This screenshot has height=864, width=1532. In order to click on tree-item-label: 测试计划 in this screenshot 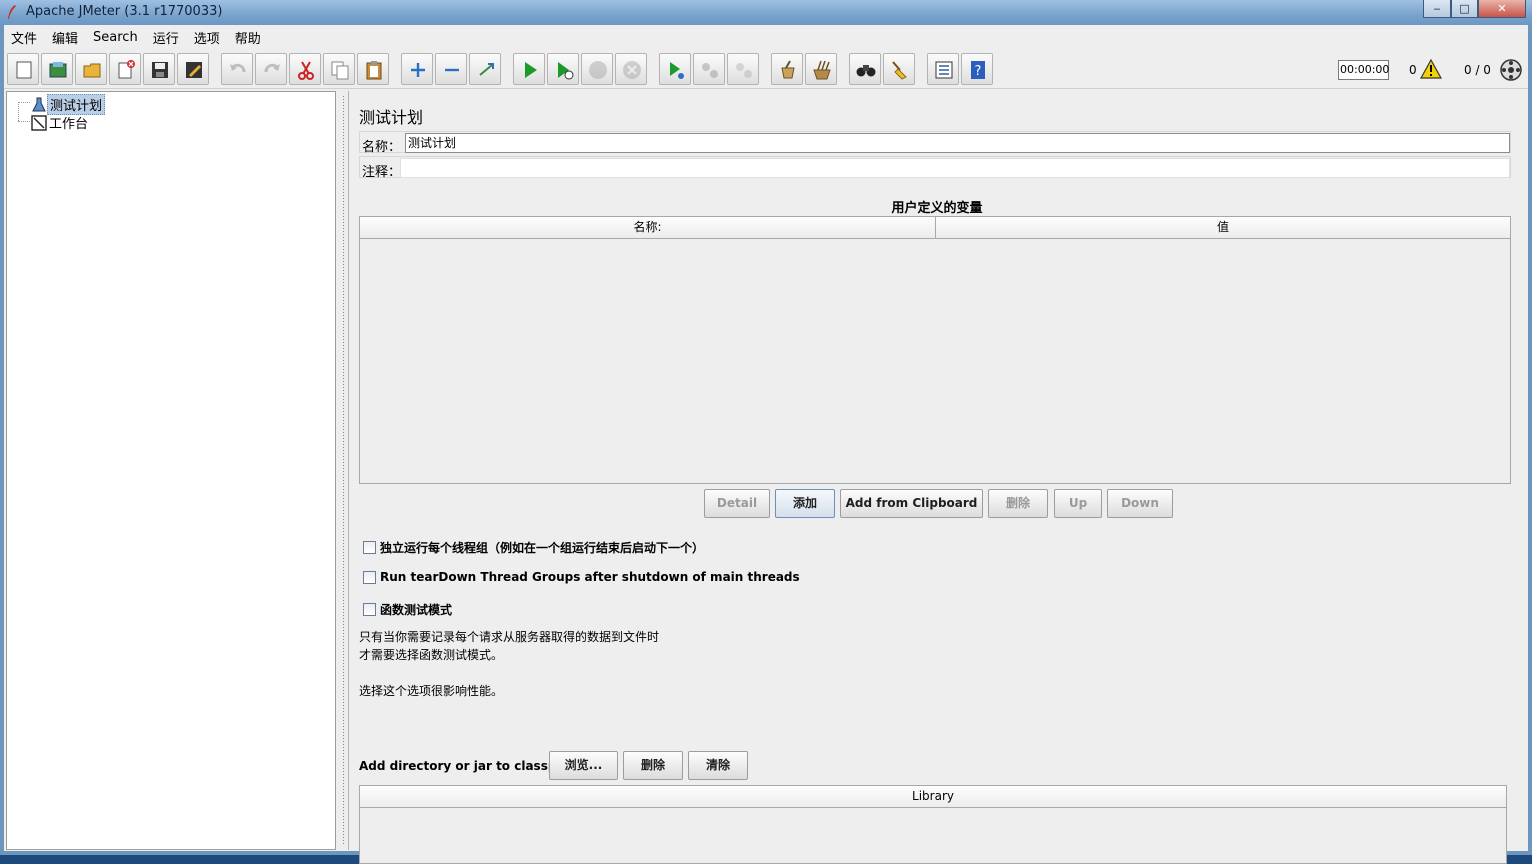, I will do `click(76, 104)`.